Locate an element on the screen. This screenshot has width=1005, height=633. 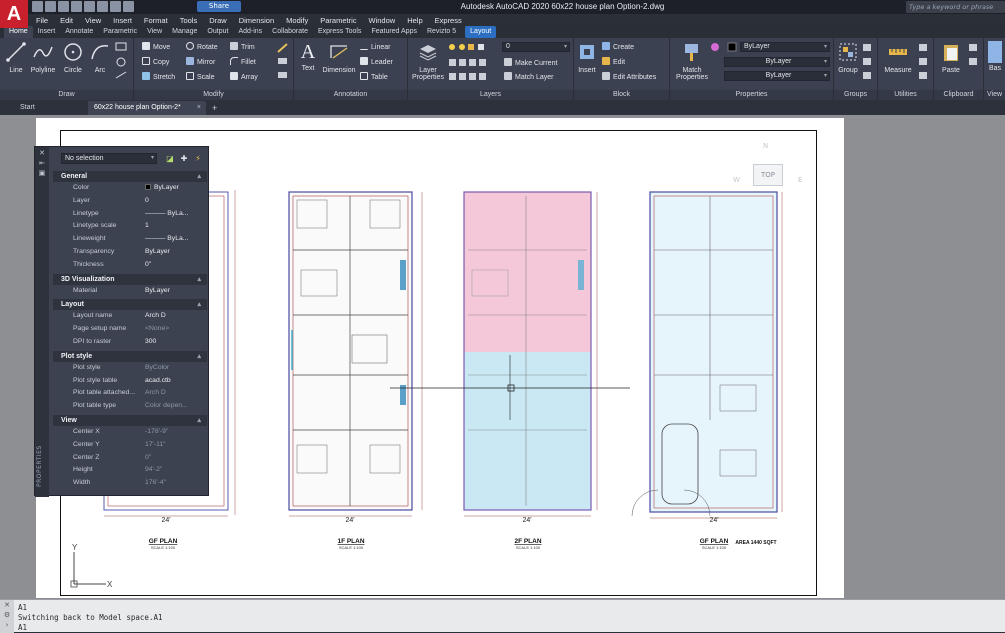
tab-revizto: Revizto 5 is located at coordinates (441, 32).